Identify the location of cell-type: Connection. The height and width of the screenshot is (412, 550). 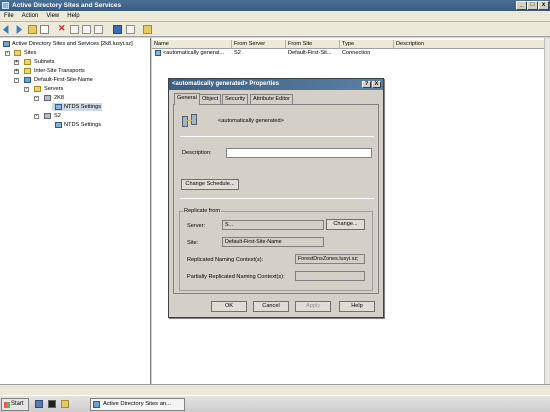
(356, 53).